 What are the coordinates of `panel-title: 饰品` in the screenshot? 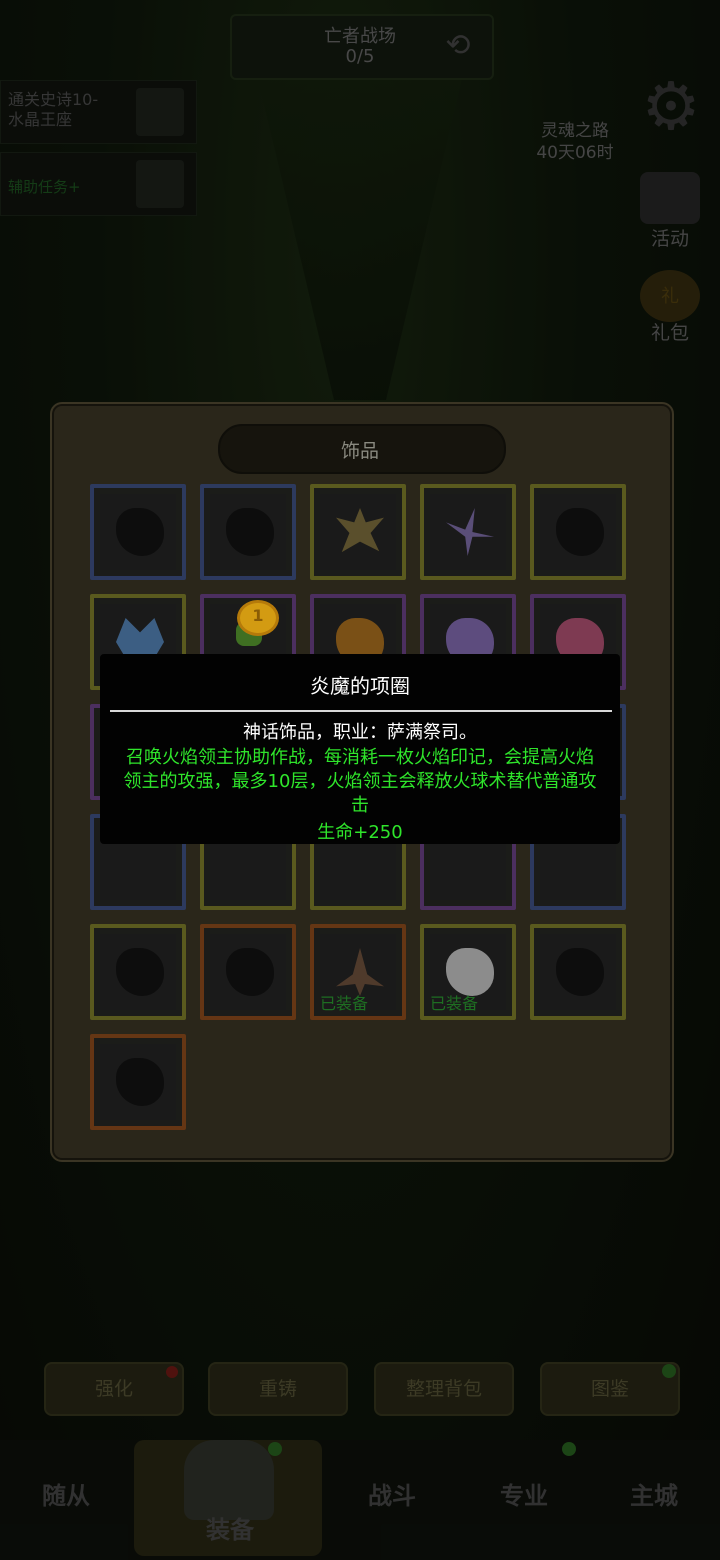 It's located at (359, 451).